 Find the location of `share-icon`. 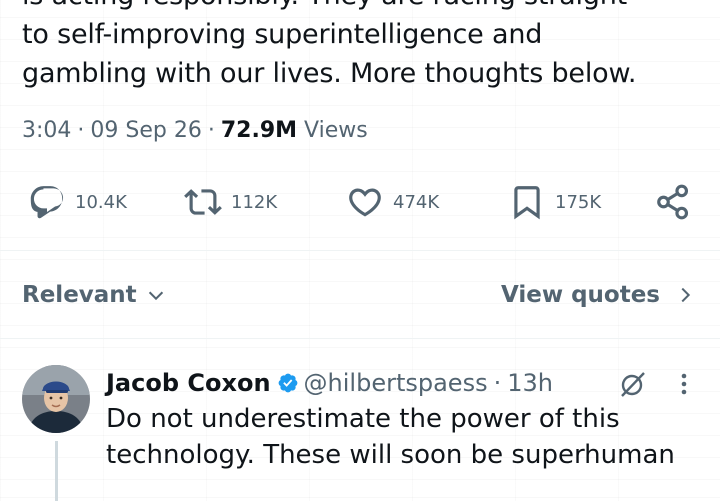

share-icon is located at coordinates (673, 202).